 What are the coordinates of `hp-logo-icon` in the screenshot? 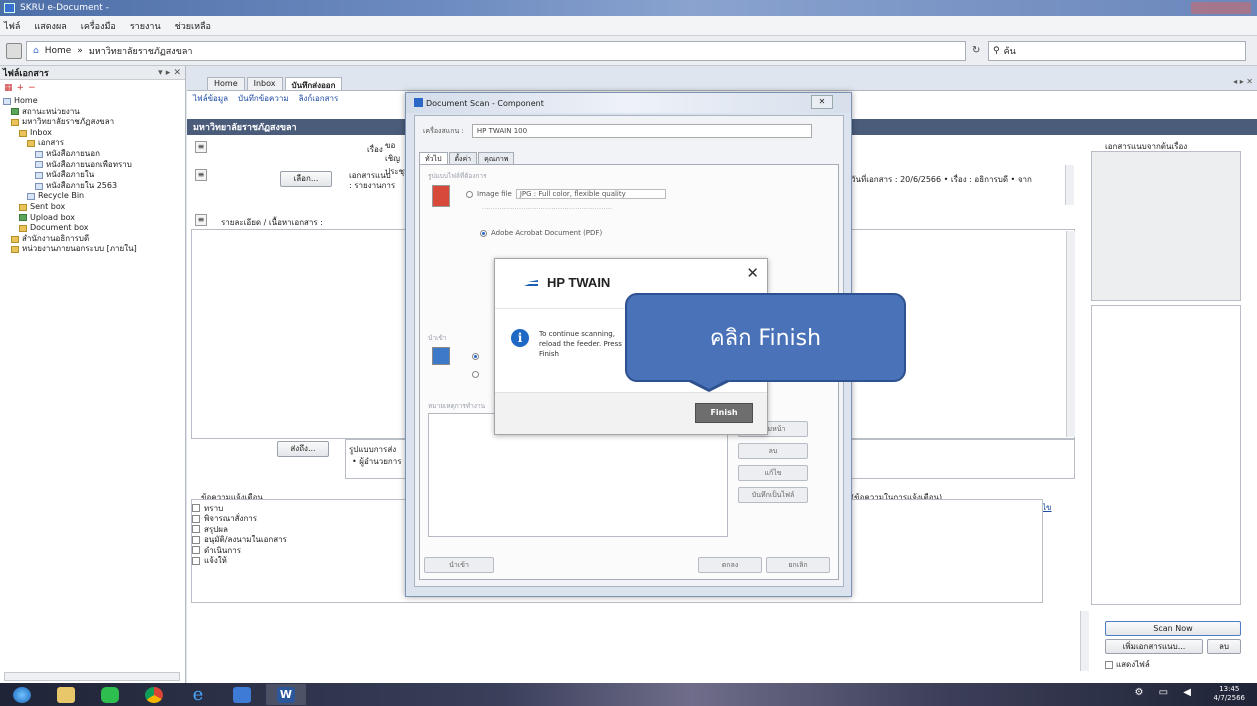 It's located at (531, 283).